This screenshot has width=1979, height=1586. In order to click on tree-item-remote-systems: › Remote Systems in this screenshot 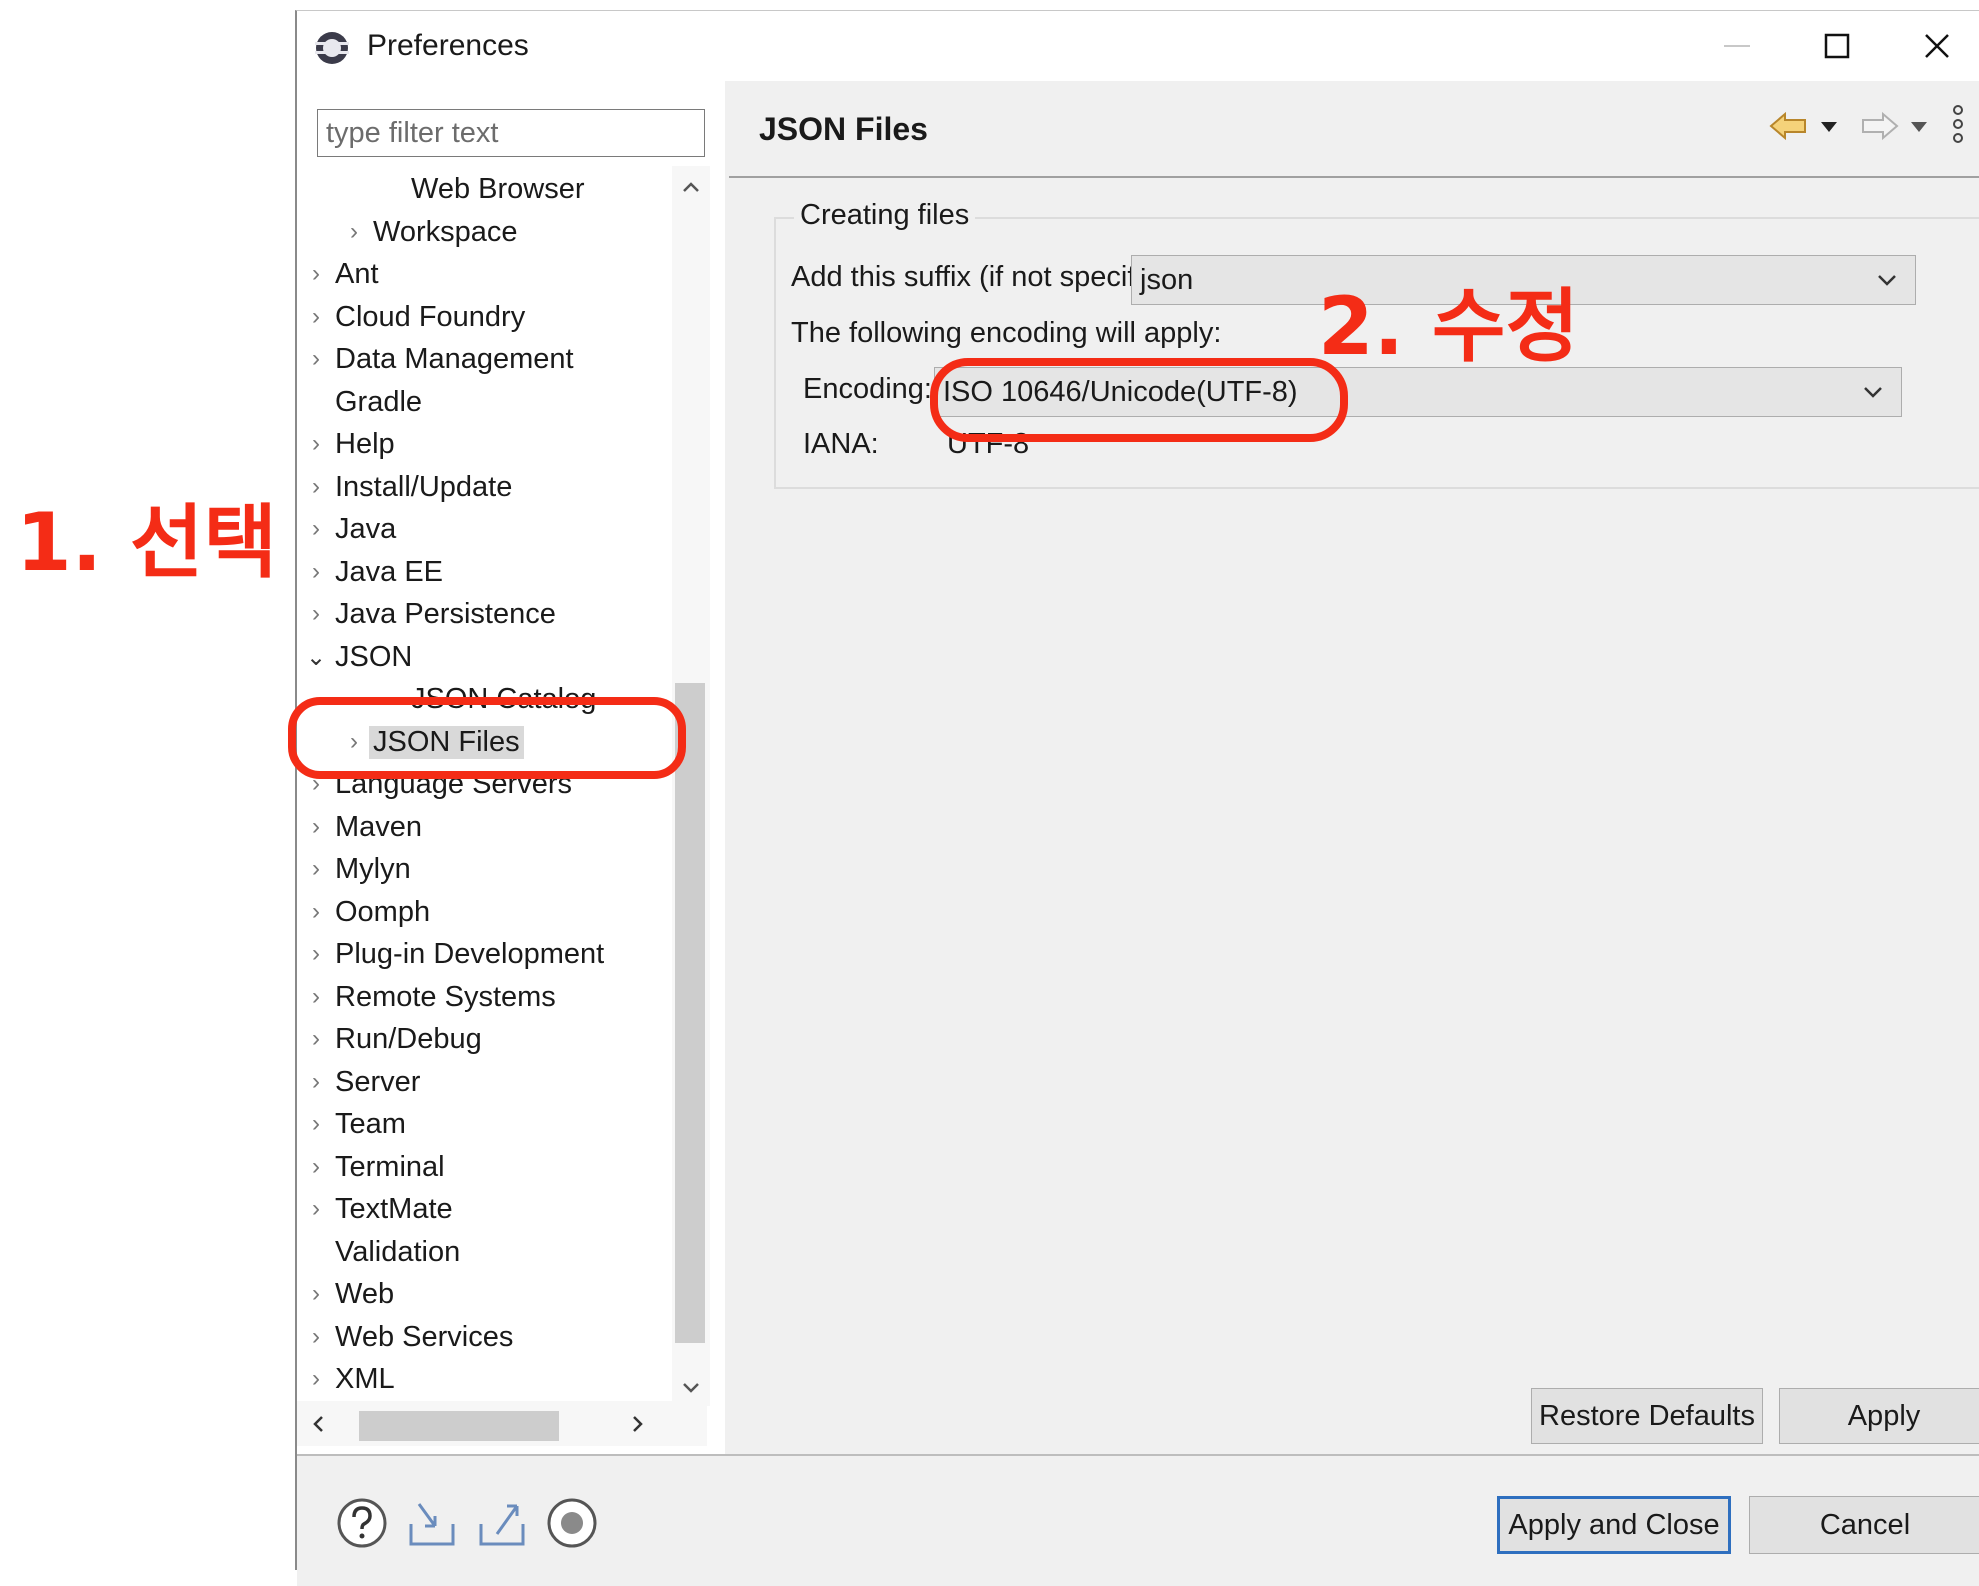, I will do `click(430, 997)`.